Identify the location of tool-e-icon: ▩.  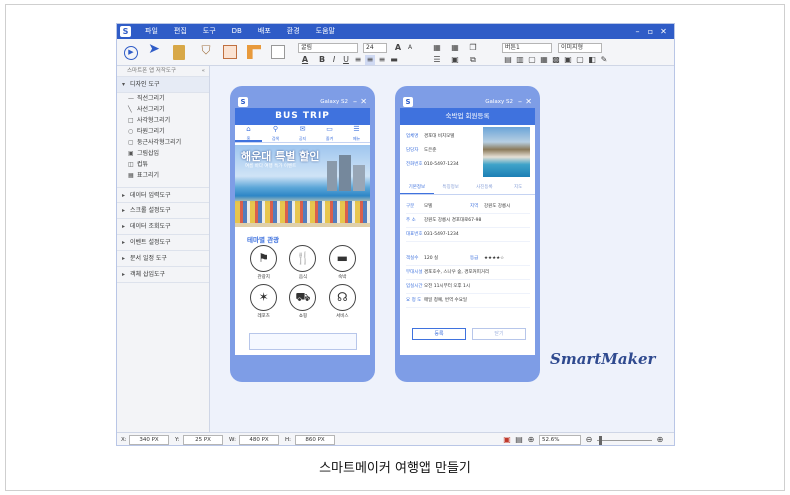
(556, 60).